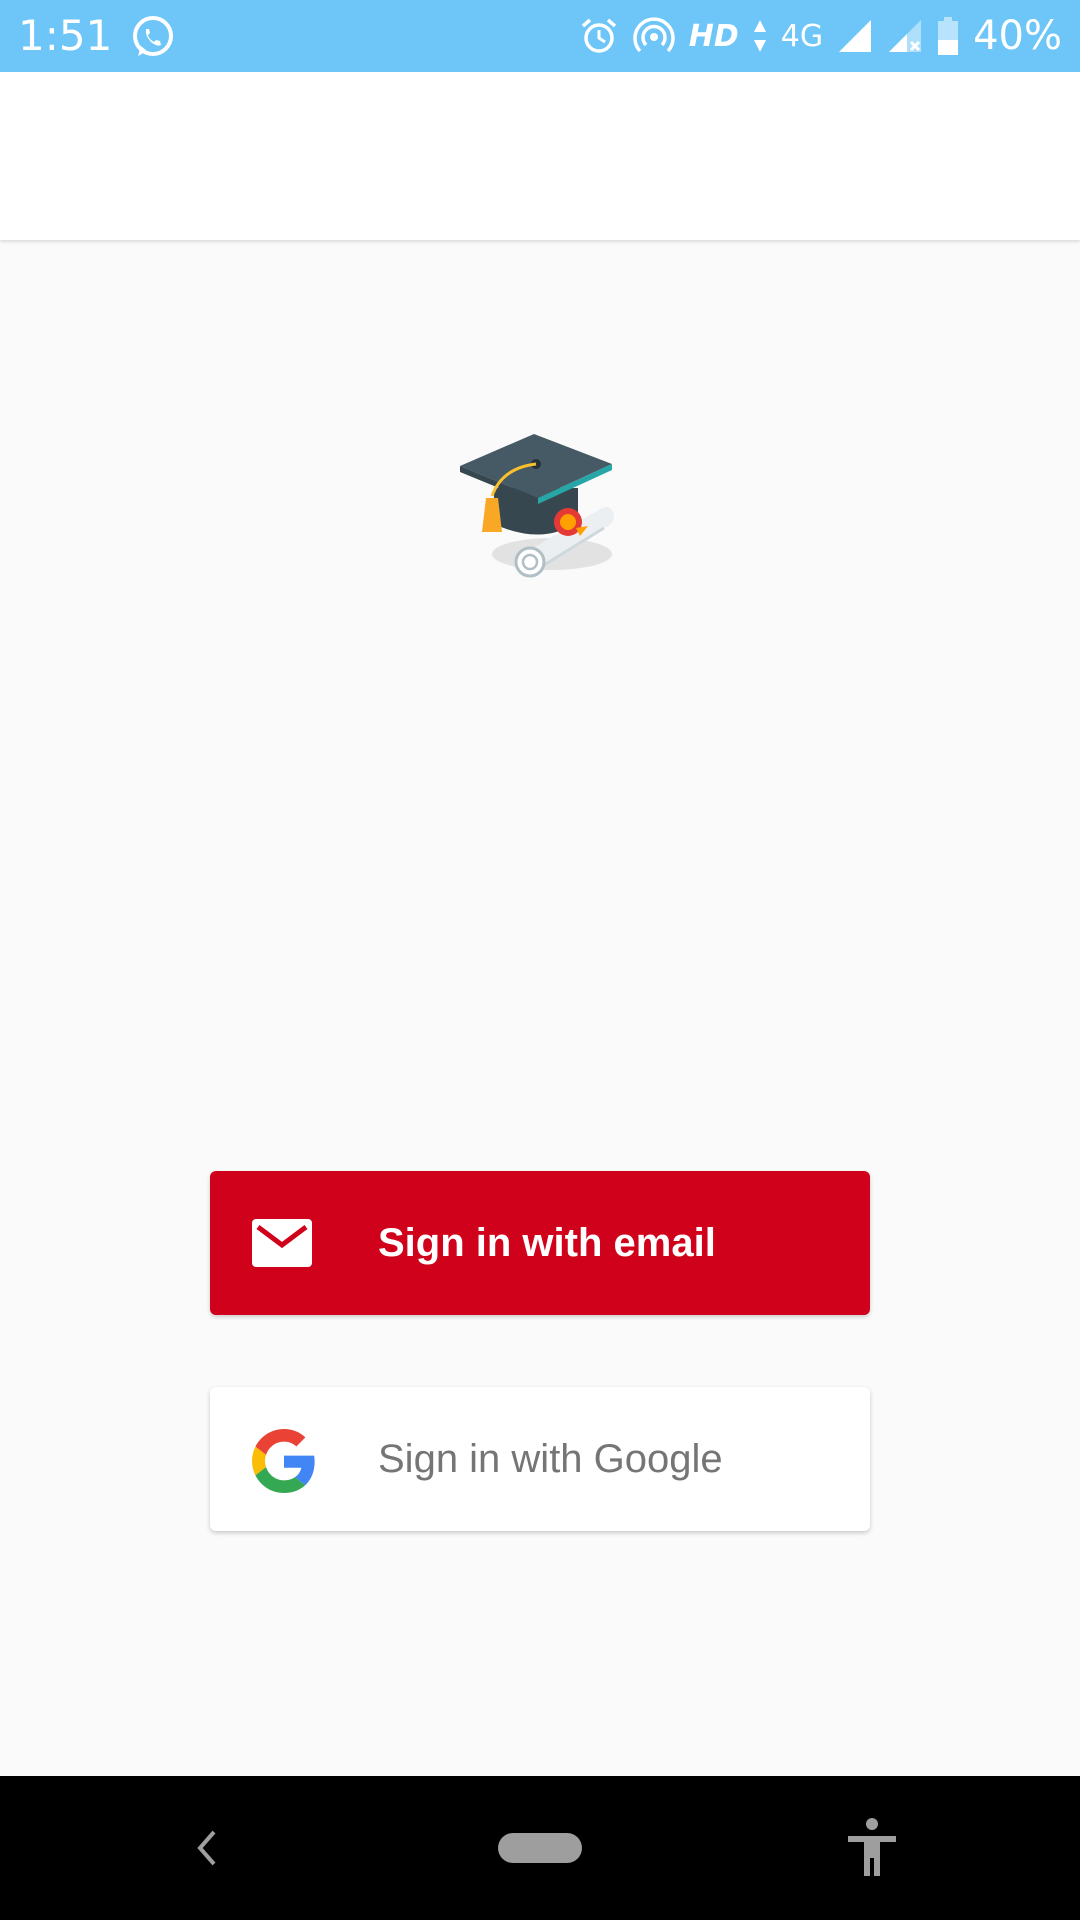 This screenshot has height=1920, width=1080. Describe the element at coordinates (206, 1848) in the screenshot. I see `back-icon` at that location.